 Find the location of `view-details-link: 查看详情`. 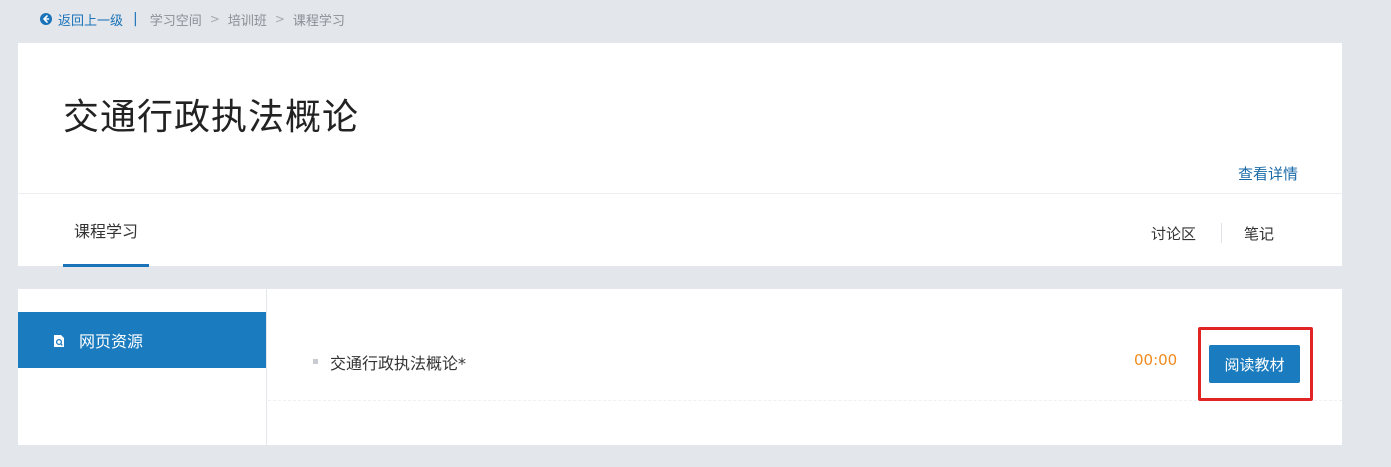

view-details-link: 查看详情 is located at coordinates (1268, 173).